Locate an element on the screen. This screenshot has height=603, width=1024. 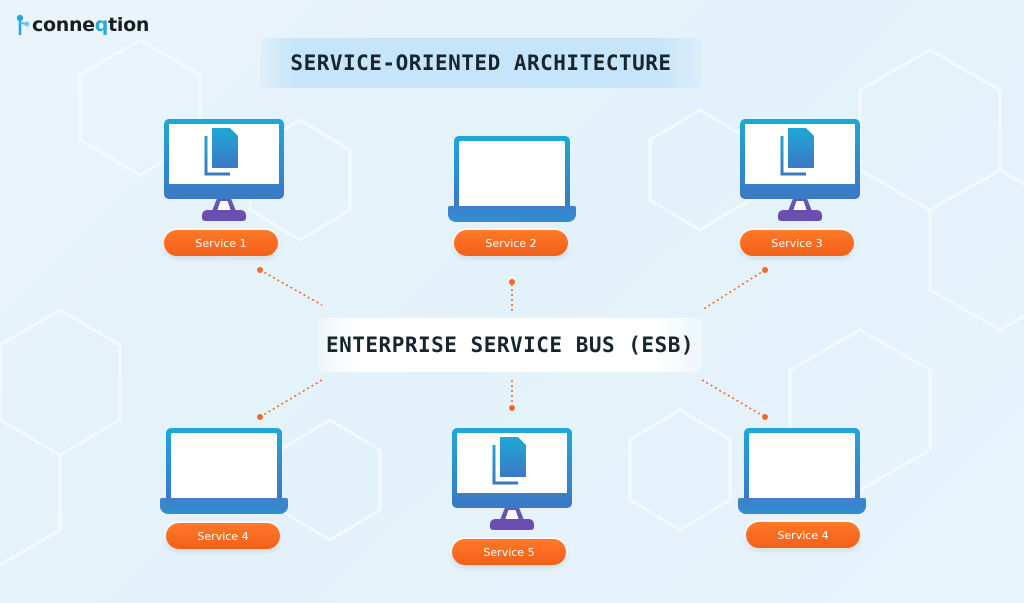
connector-dot-s1 is located at coordinates (260, 270).